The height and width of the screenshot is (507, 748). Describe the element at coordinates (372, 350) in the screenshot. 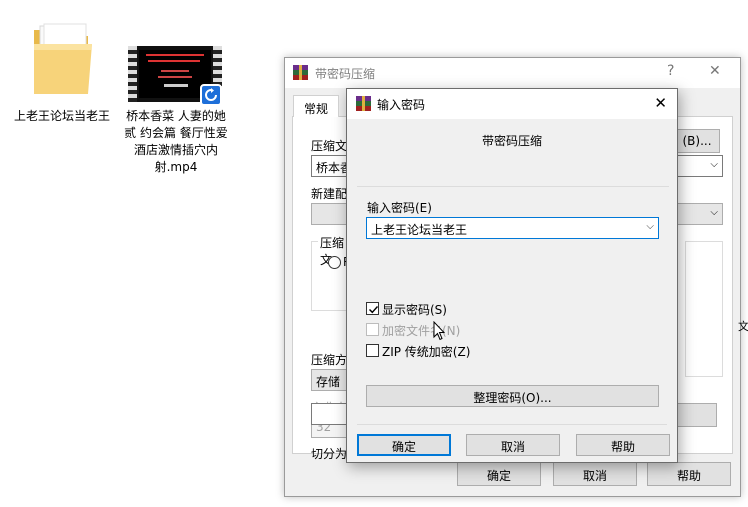

I see `zip-legacy-checkbox` at that location.